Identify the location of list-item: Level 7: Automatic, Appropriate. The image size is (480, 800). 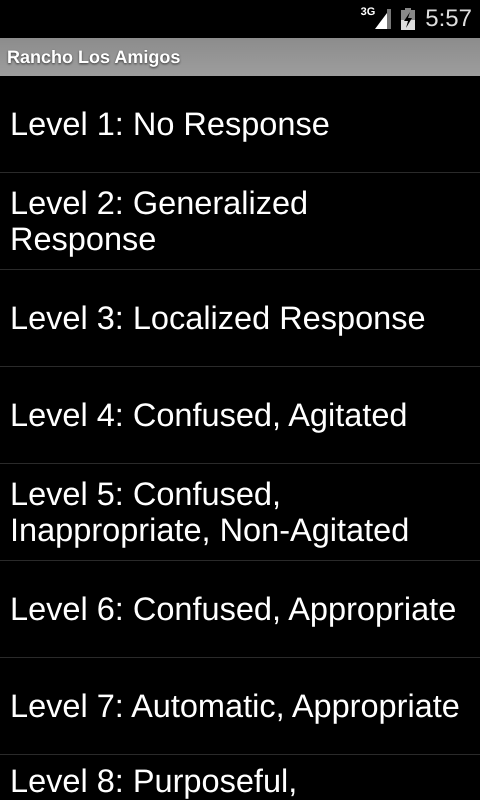
(240, 706).